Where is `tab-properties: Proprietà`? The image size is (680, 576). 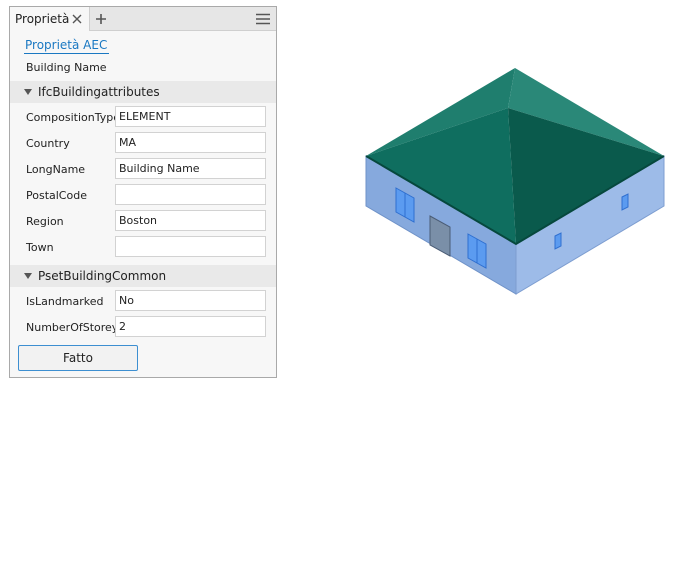
tab-properties: Proprietà is located at coordinates (50, 19).